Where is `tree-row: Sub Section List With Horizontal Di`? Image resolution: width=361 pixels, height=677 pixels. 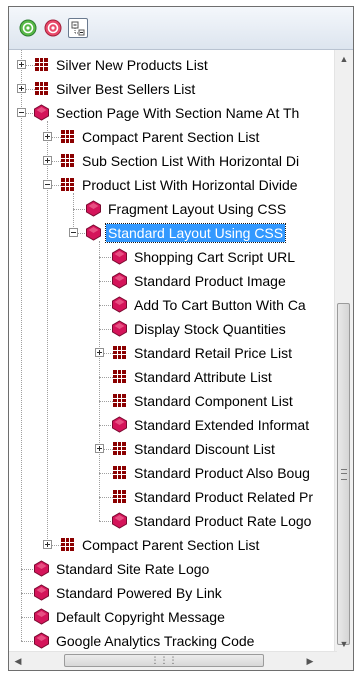
tree-row: Sub Section List With Horizontal Di is located at coordinates (169, 161).